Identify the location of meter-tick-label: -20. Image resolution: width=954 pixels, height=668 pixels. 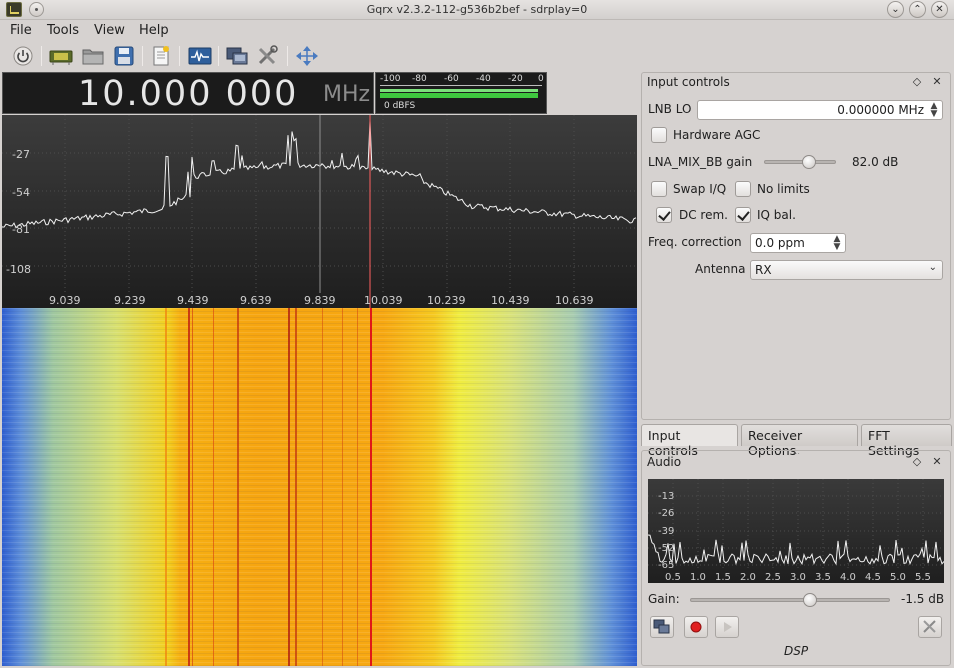
(515, 79).